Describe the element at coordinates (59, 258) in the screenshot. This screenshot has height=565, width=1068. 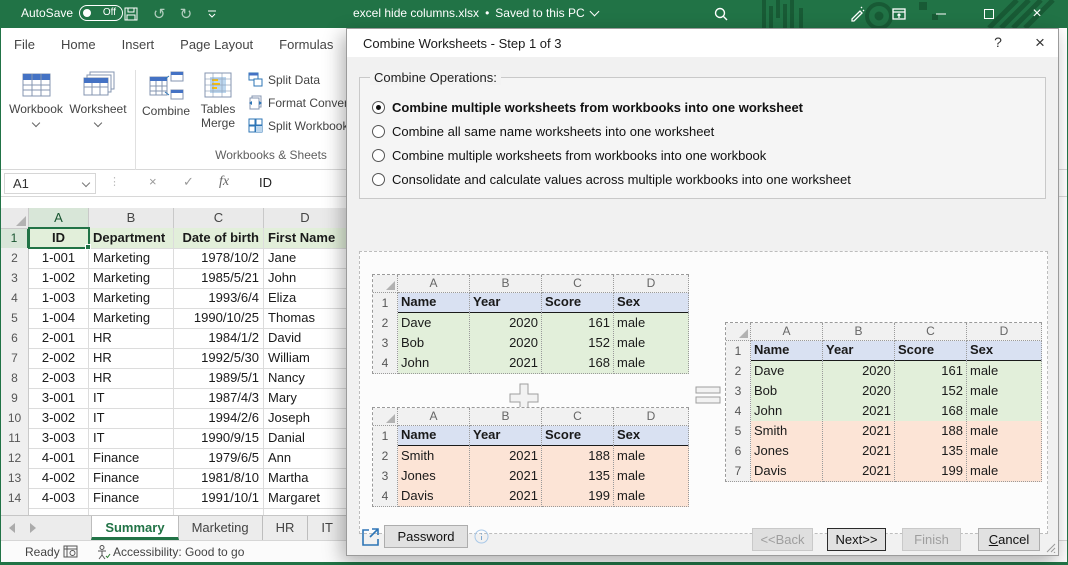
I see `cell: 1-001` at that location.